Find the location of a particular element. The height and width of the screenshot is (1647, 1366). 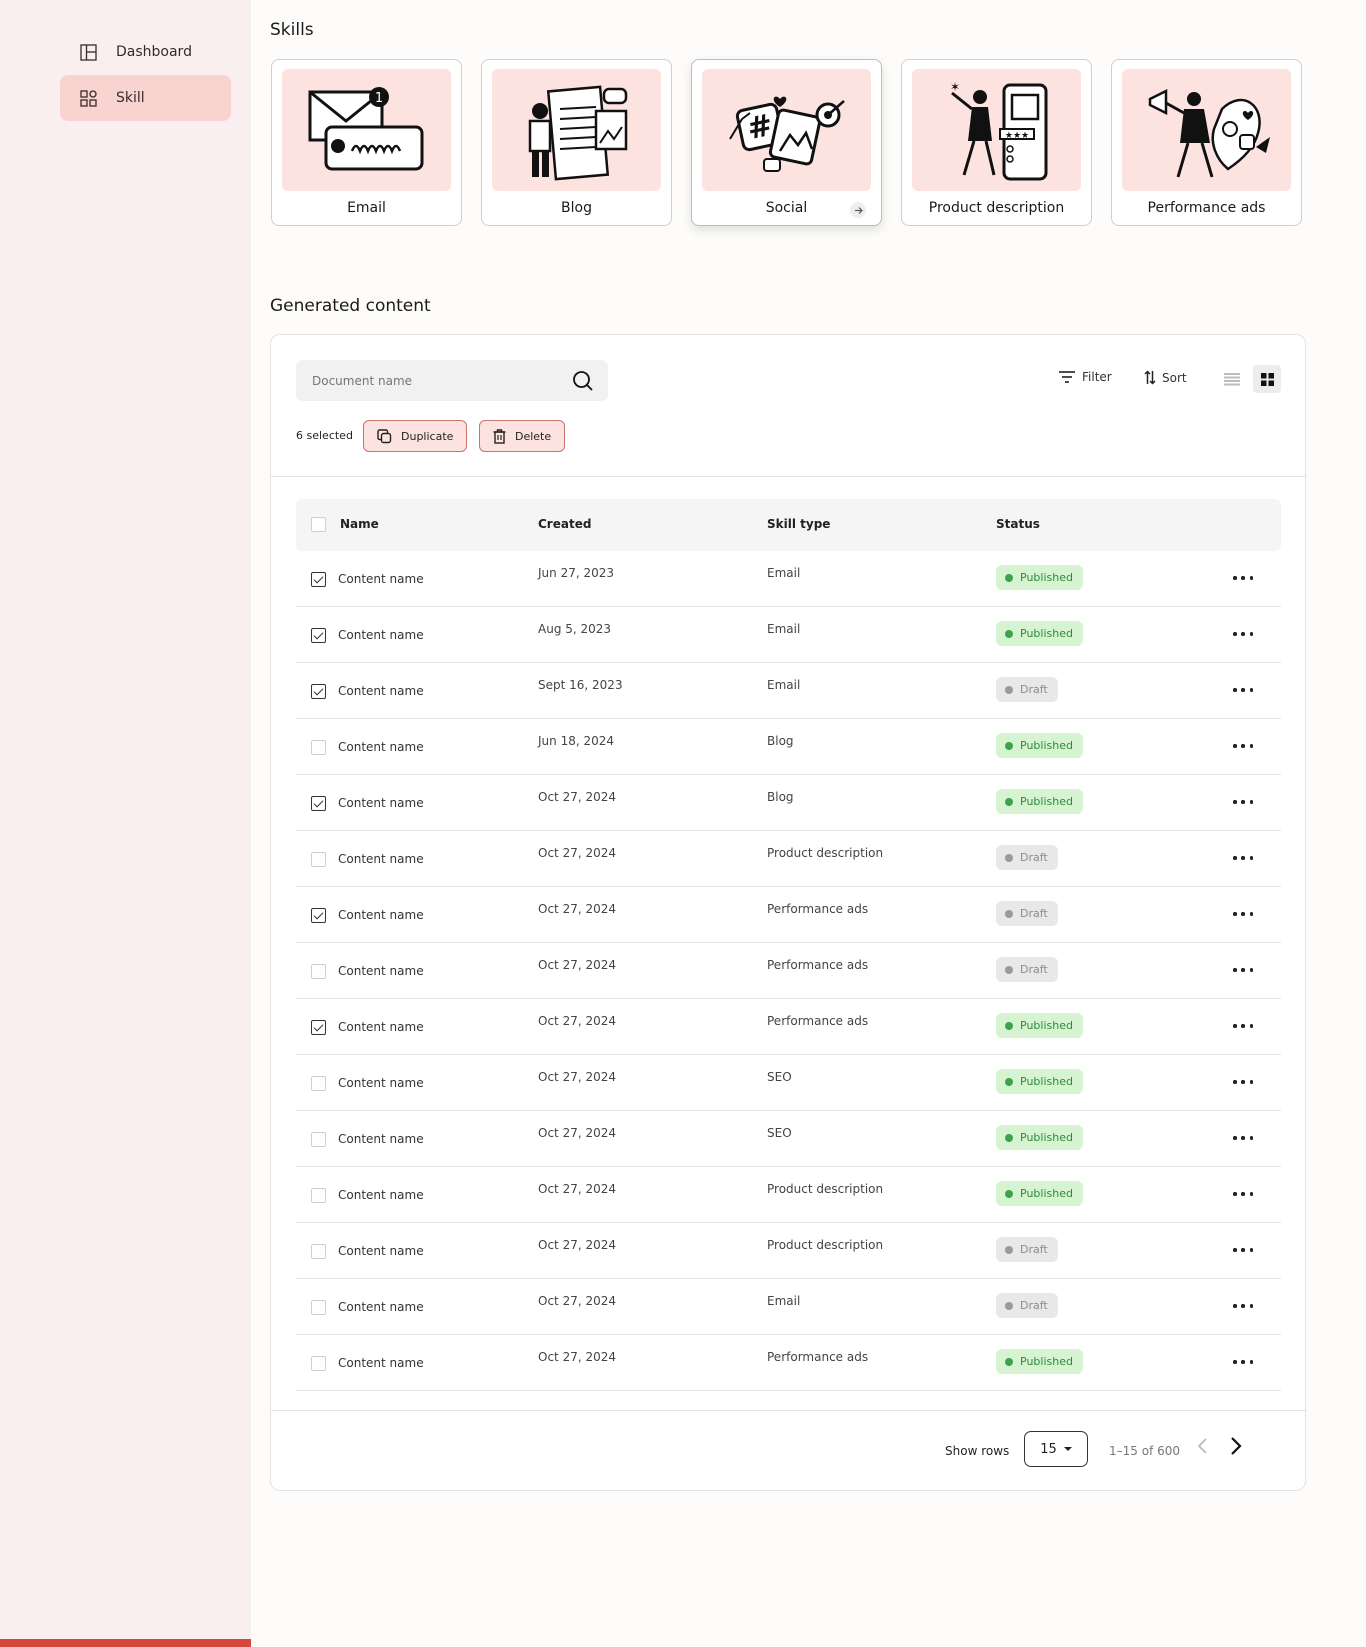

arrow-right-icon is located at coordinates (858, 210).